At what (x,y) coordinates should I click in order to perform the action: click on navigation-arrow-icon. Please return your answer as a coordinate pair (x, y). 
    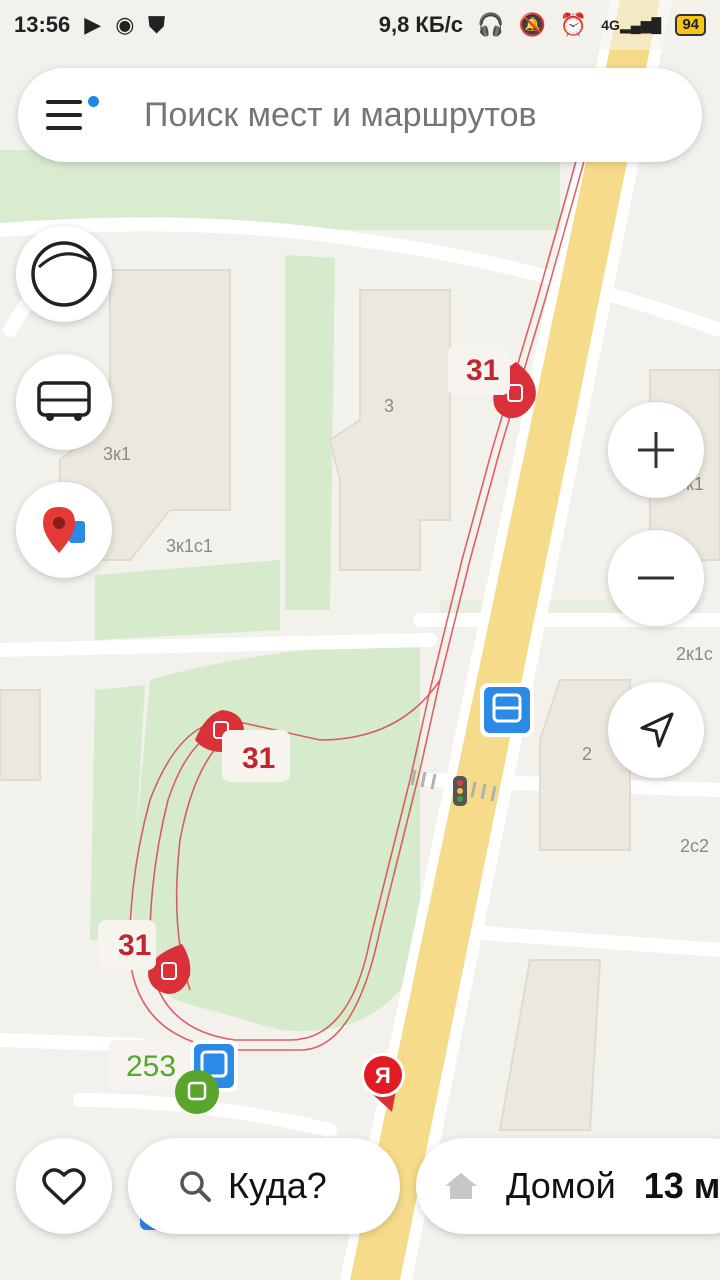
    Looking at the image, I should click on (657, 730).